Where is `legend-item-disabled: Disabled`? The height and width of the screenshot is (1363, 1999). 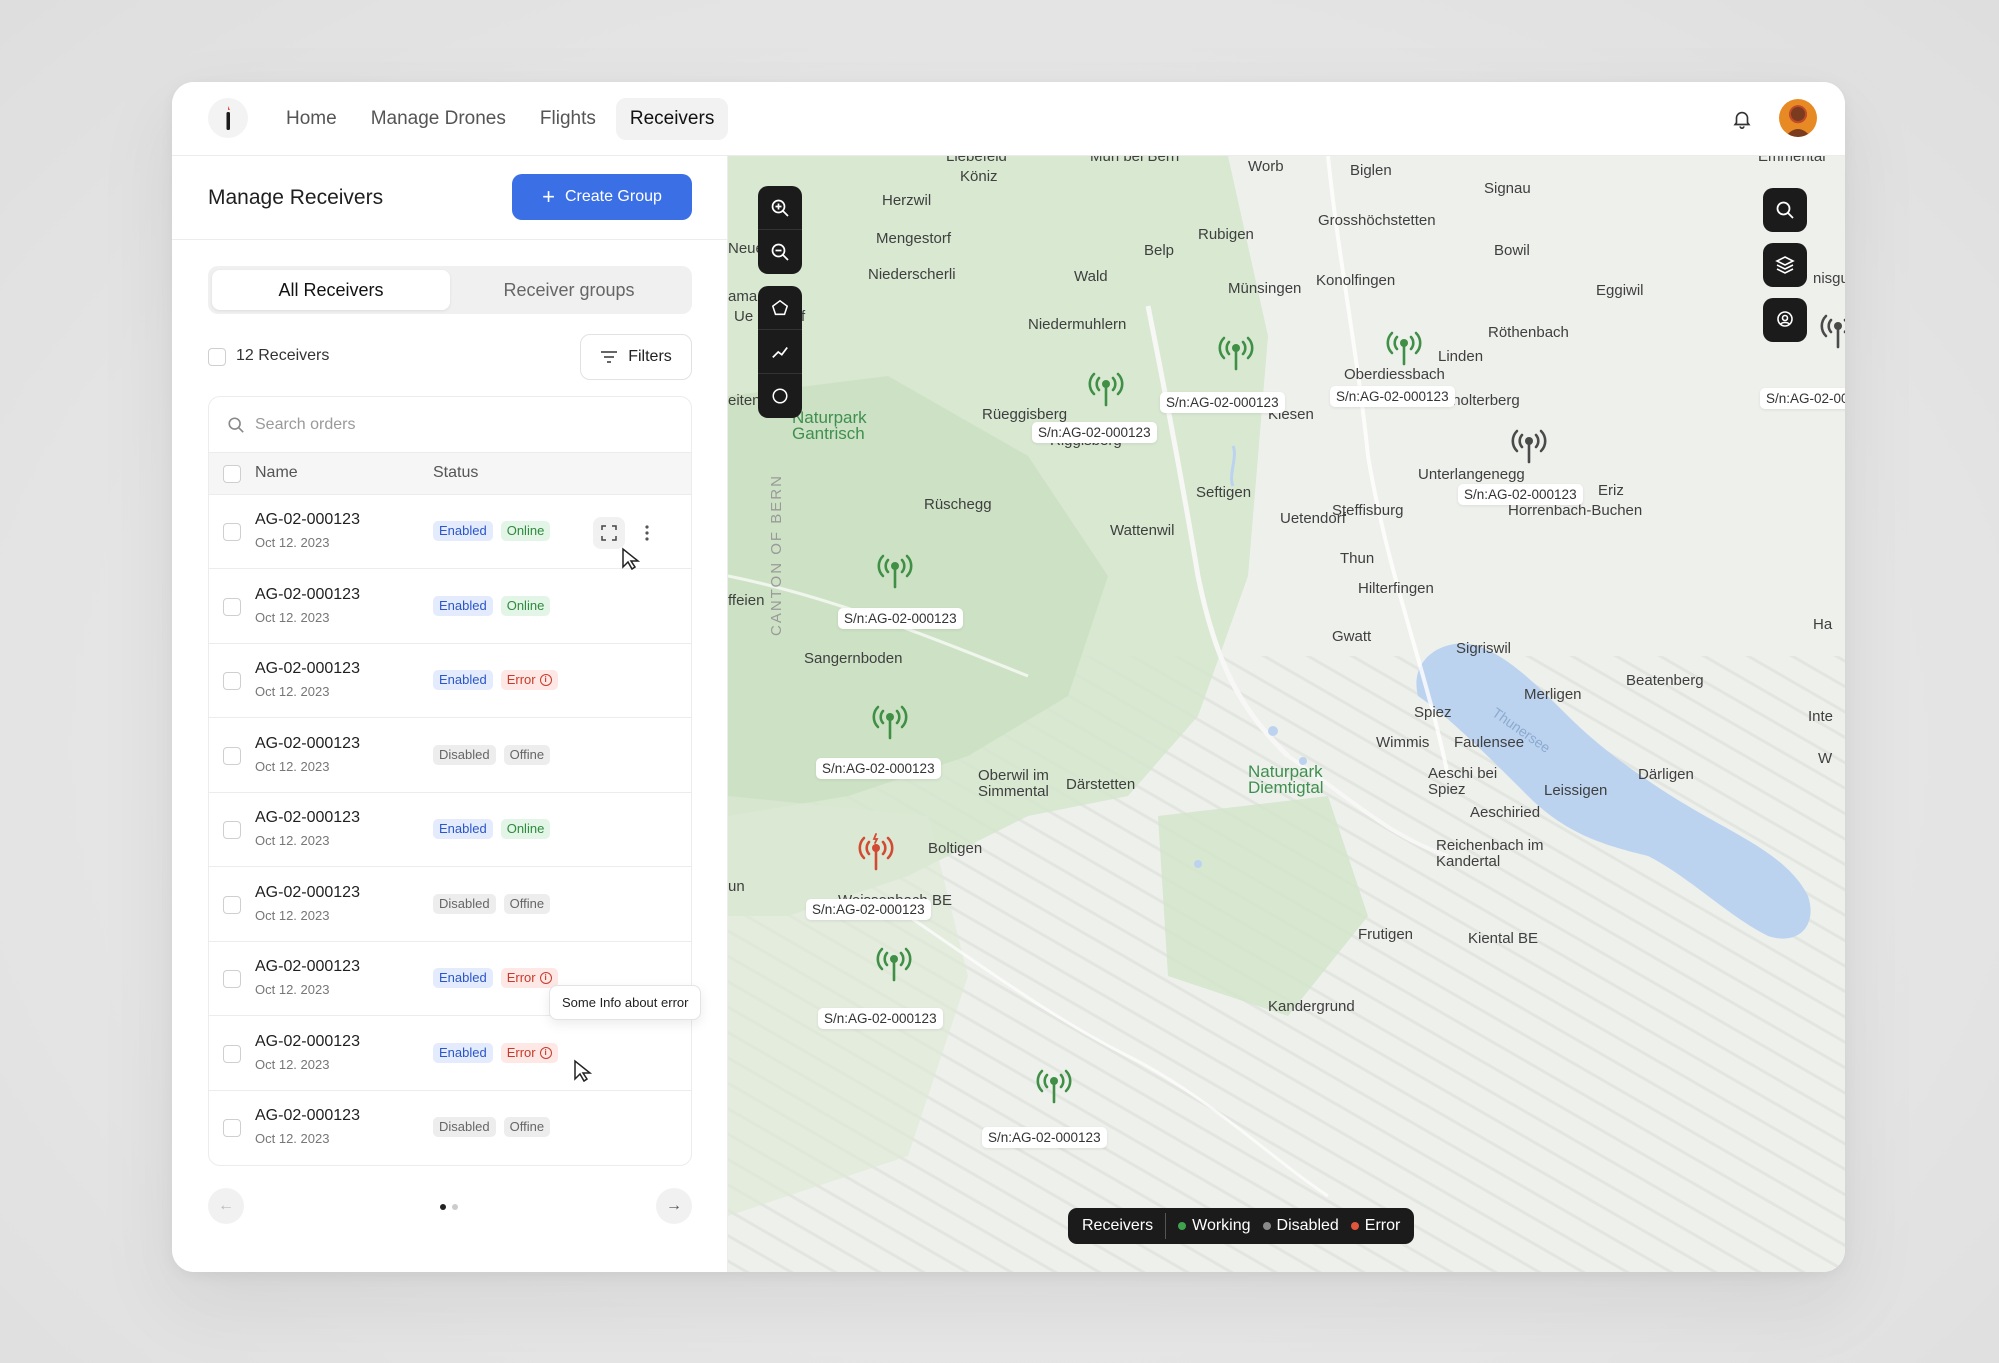 legend-item-disabled: Disabled is located at coordinates (1300, 1226).